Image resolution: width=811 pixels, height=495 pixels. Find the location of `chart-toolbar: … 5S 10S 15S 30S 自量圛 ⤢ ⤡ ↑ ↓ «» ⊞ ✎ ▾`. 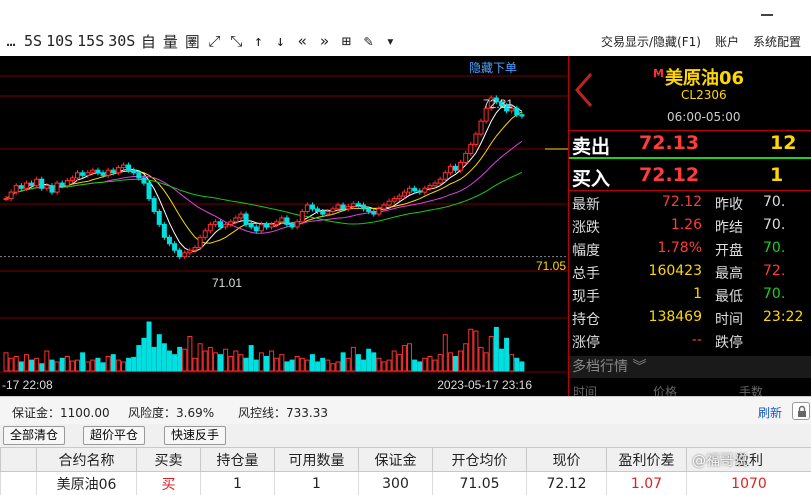

chart-toolbar: … 5S 10S 15S 30S 自量圛 ⤢ ⤡ ↑ ↓ «» ⊞ ✎ ▾ is located at coordinates (200, 41).